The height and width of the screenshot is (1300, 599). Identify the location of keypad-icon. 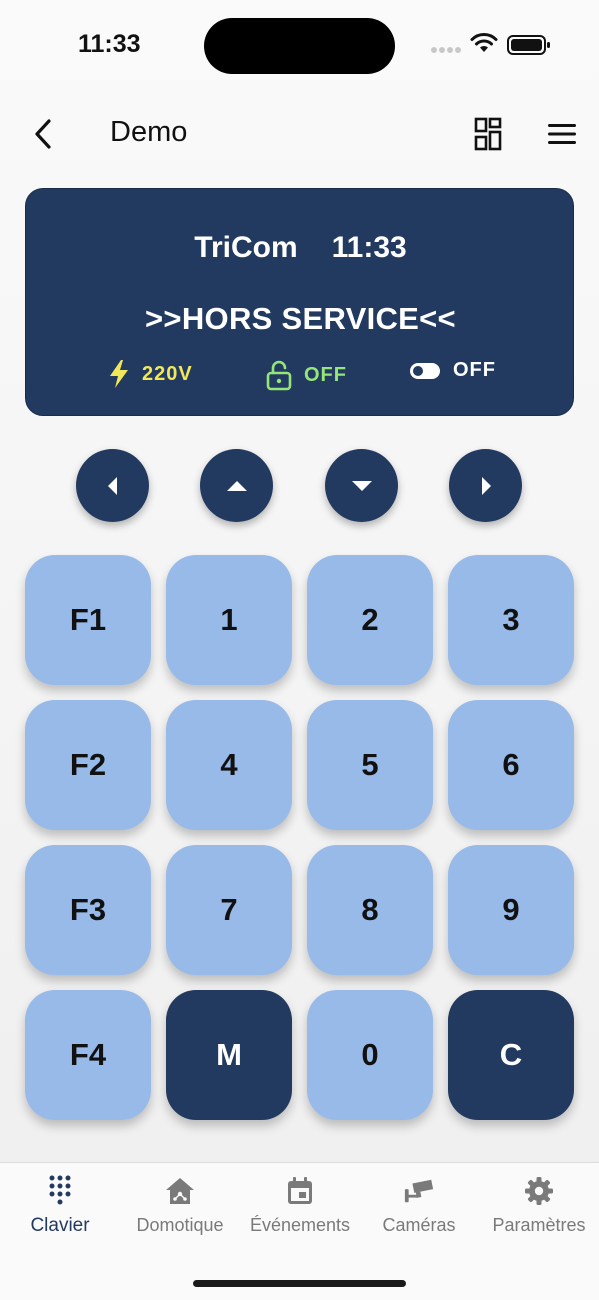
(60, 1190).